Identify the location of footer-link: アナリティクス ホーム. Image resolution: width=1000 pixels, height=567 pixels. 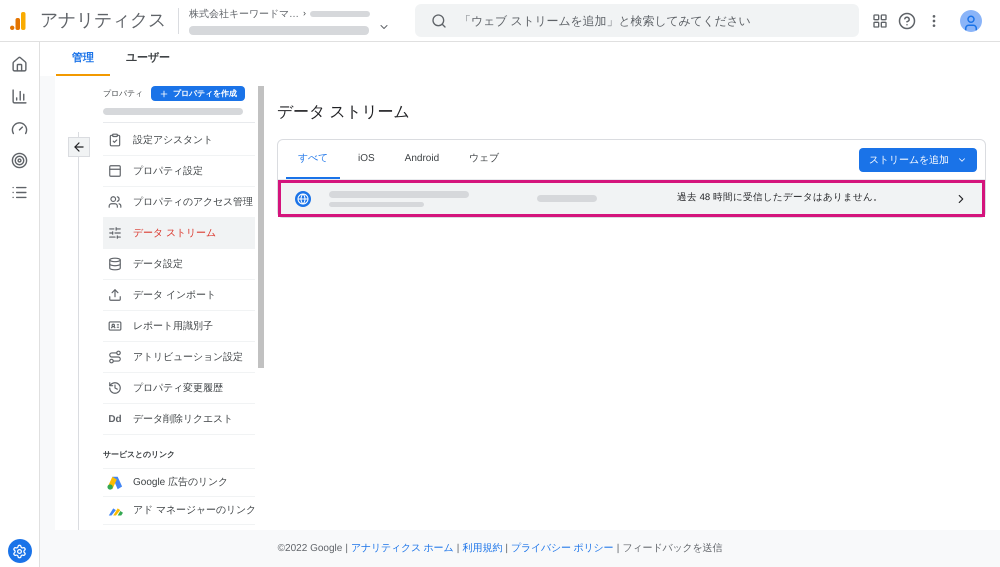
(402, 548).